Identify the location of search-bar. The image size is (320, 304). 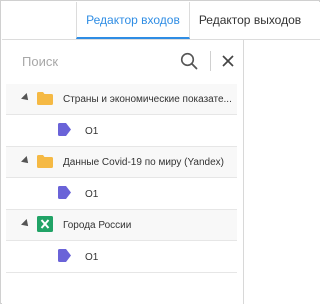
(122, 60).